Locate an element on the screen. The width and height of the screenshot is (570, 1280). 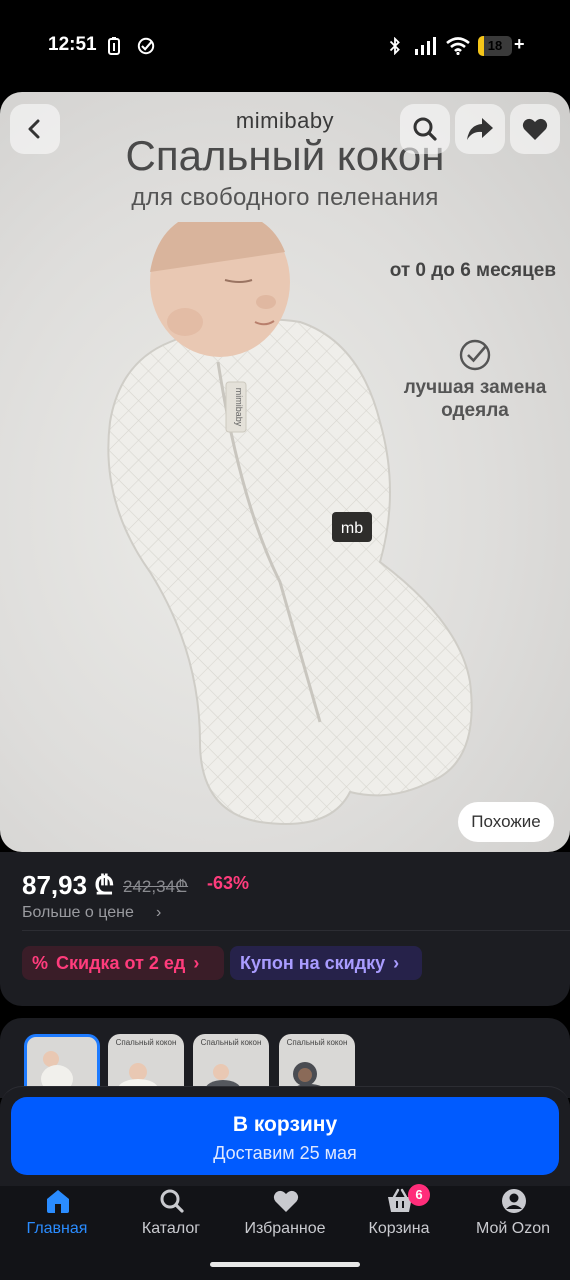
nav-favorites: Избранное is located at coordinates (285, 1216).